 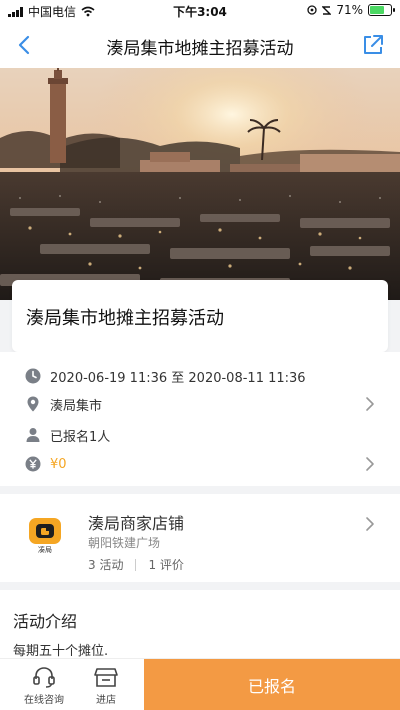 I want to click on event-location-row: 湊局集市, so click(x=200, y=404).